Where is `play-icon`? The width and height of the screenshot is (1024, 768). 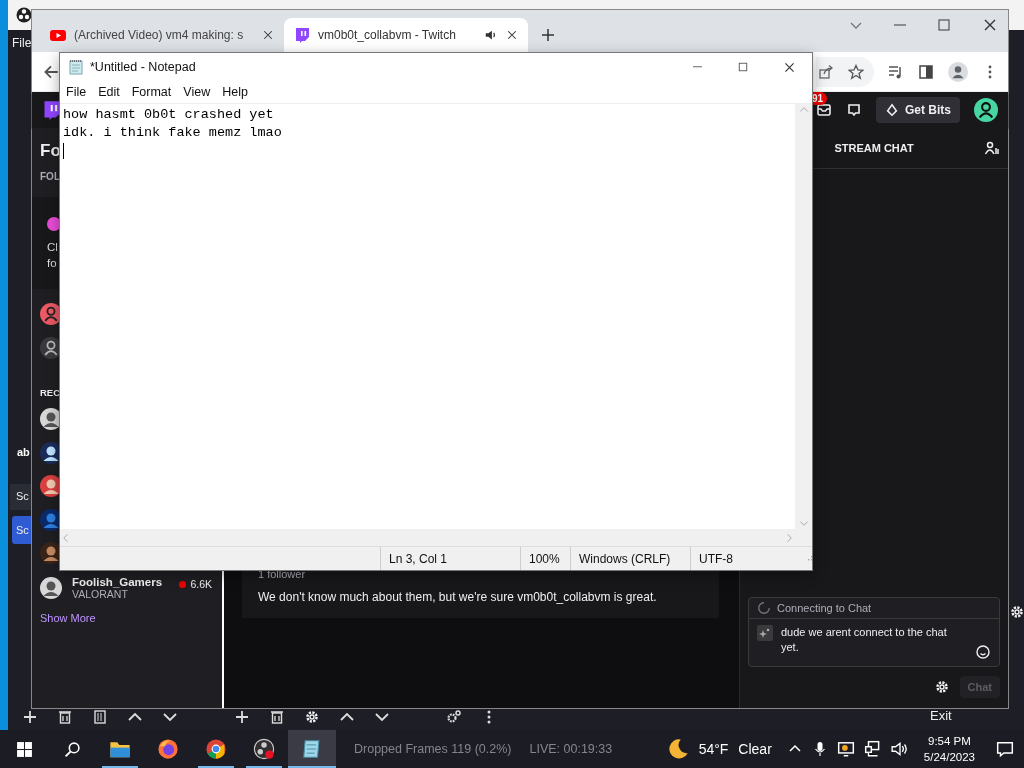 play-icon is located at coordinates (58, 35).